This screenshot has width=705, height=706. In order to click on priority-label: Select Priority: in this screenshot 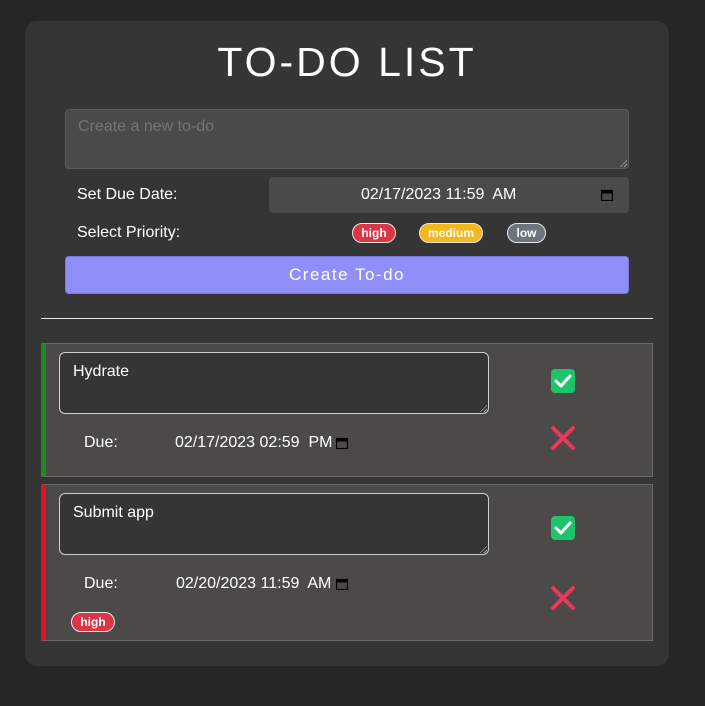, I will do `click(129, 232)`.